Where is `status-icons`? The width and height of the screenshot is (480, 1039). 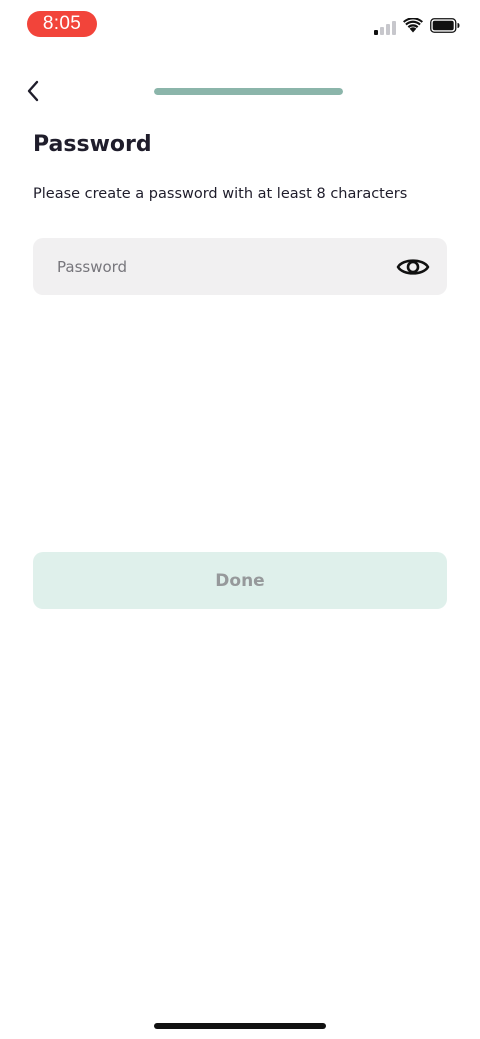 status-icons is located at coordinates (417, 27).